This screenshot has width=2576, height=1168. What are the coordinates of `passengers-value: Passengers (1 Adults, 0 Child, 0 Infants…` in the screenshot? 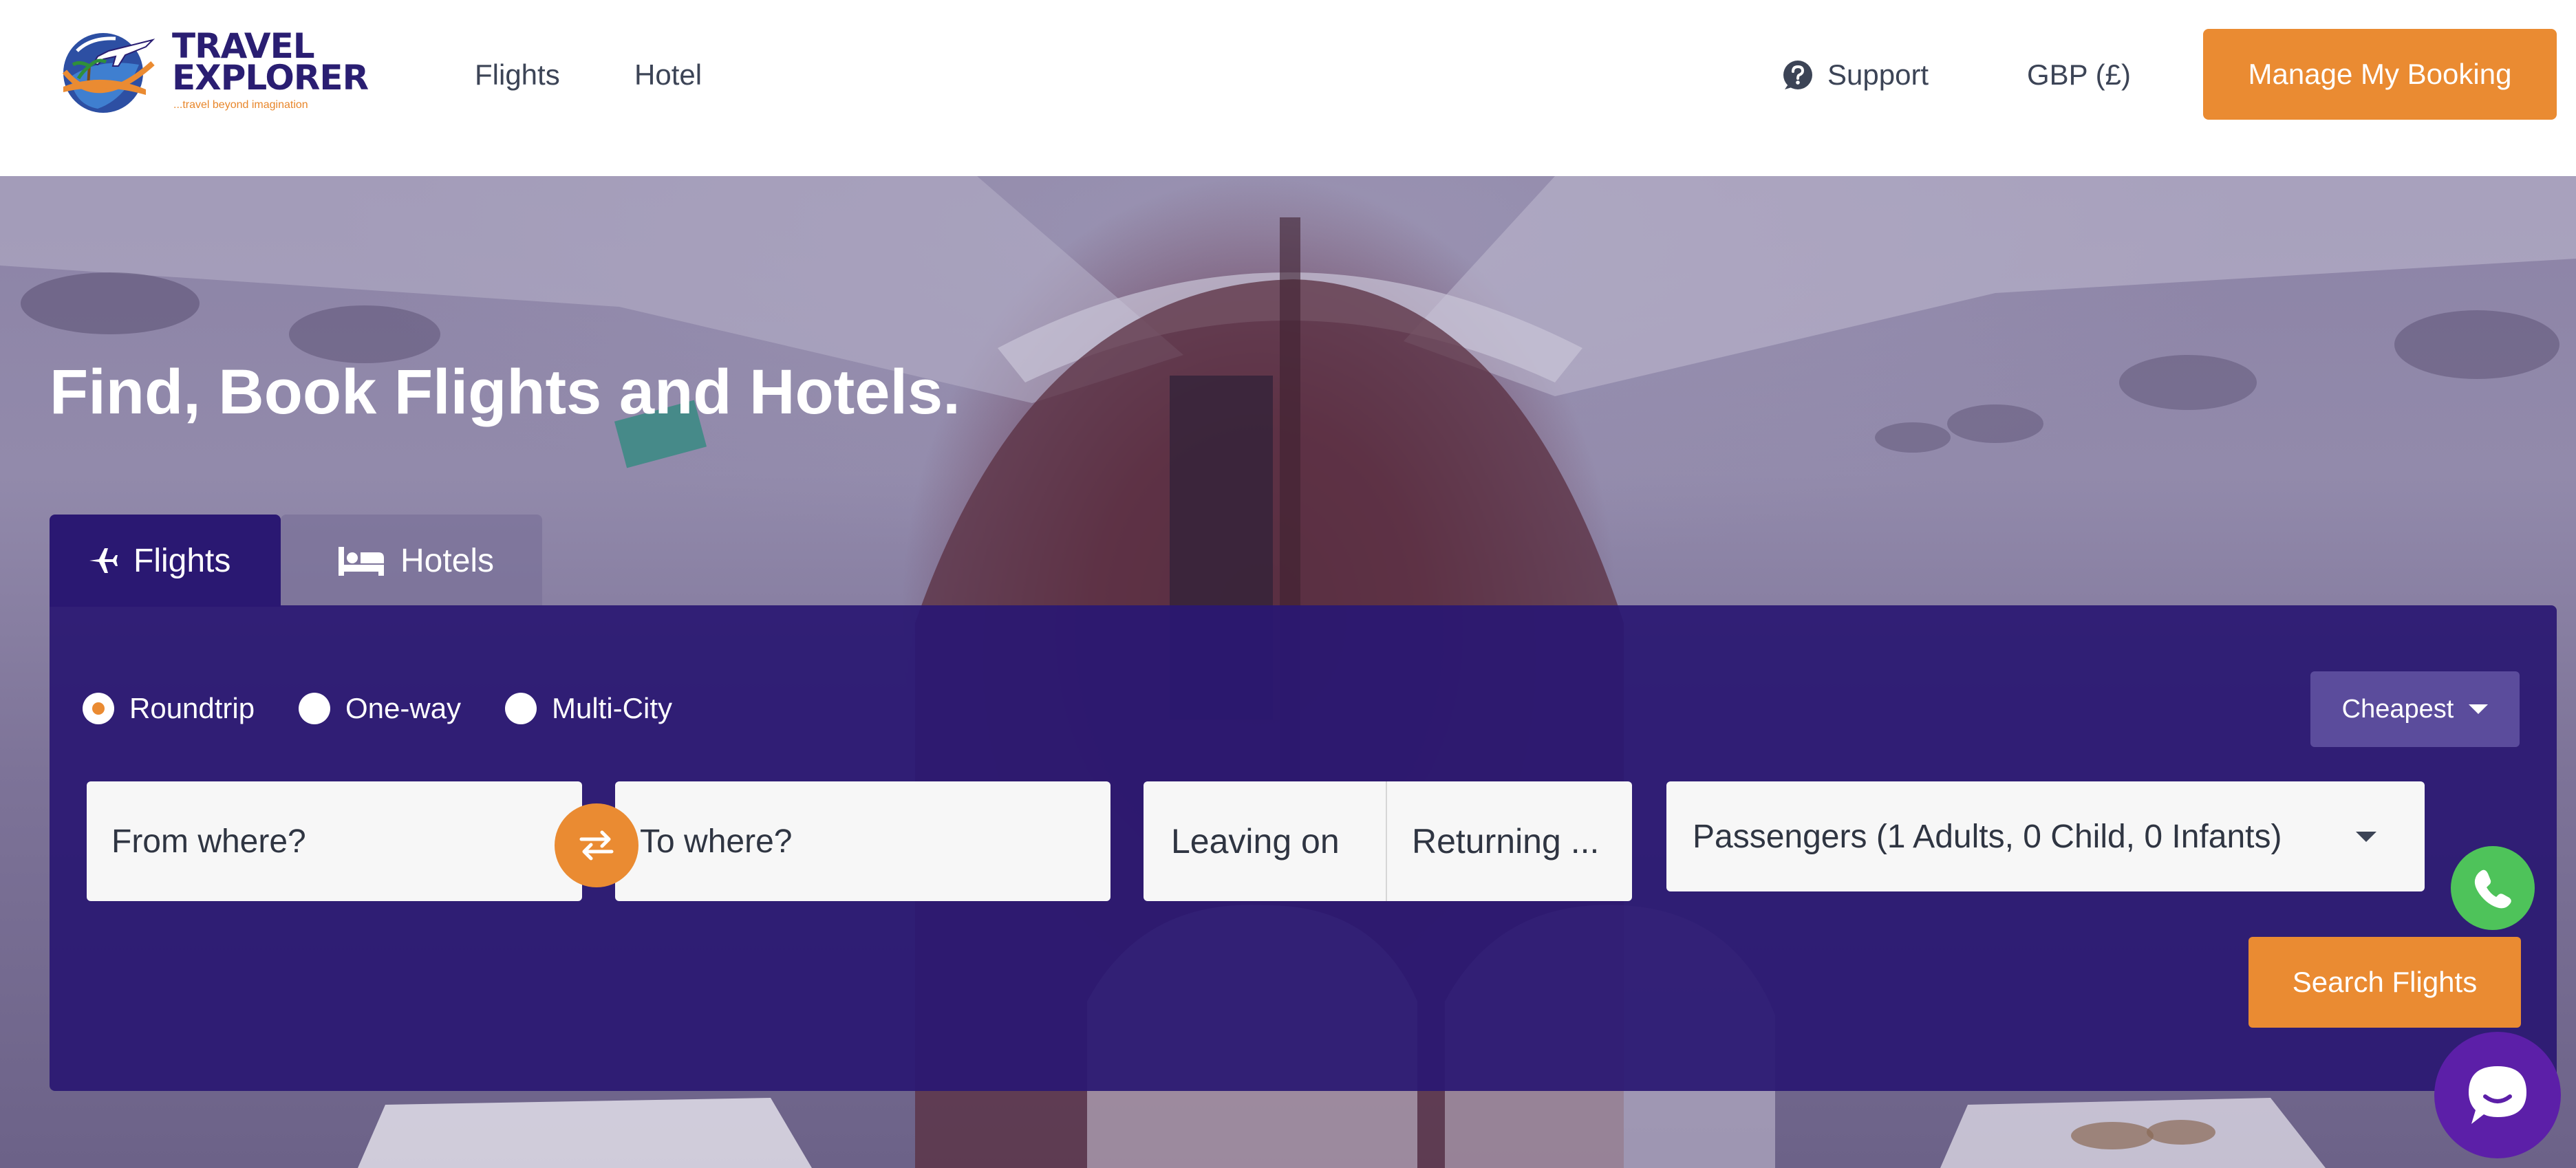 It's located at (1987, 836).